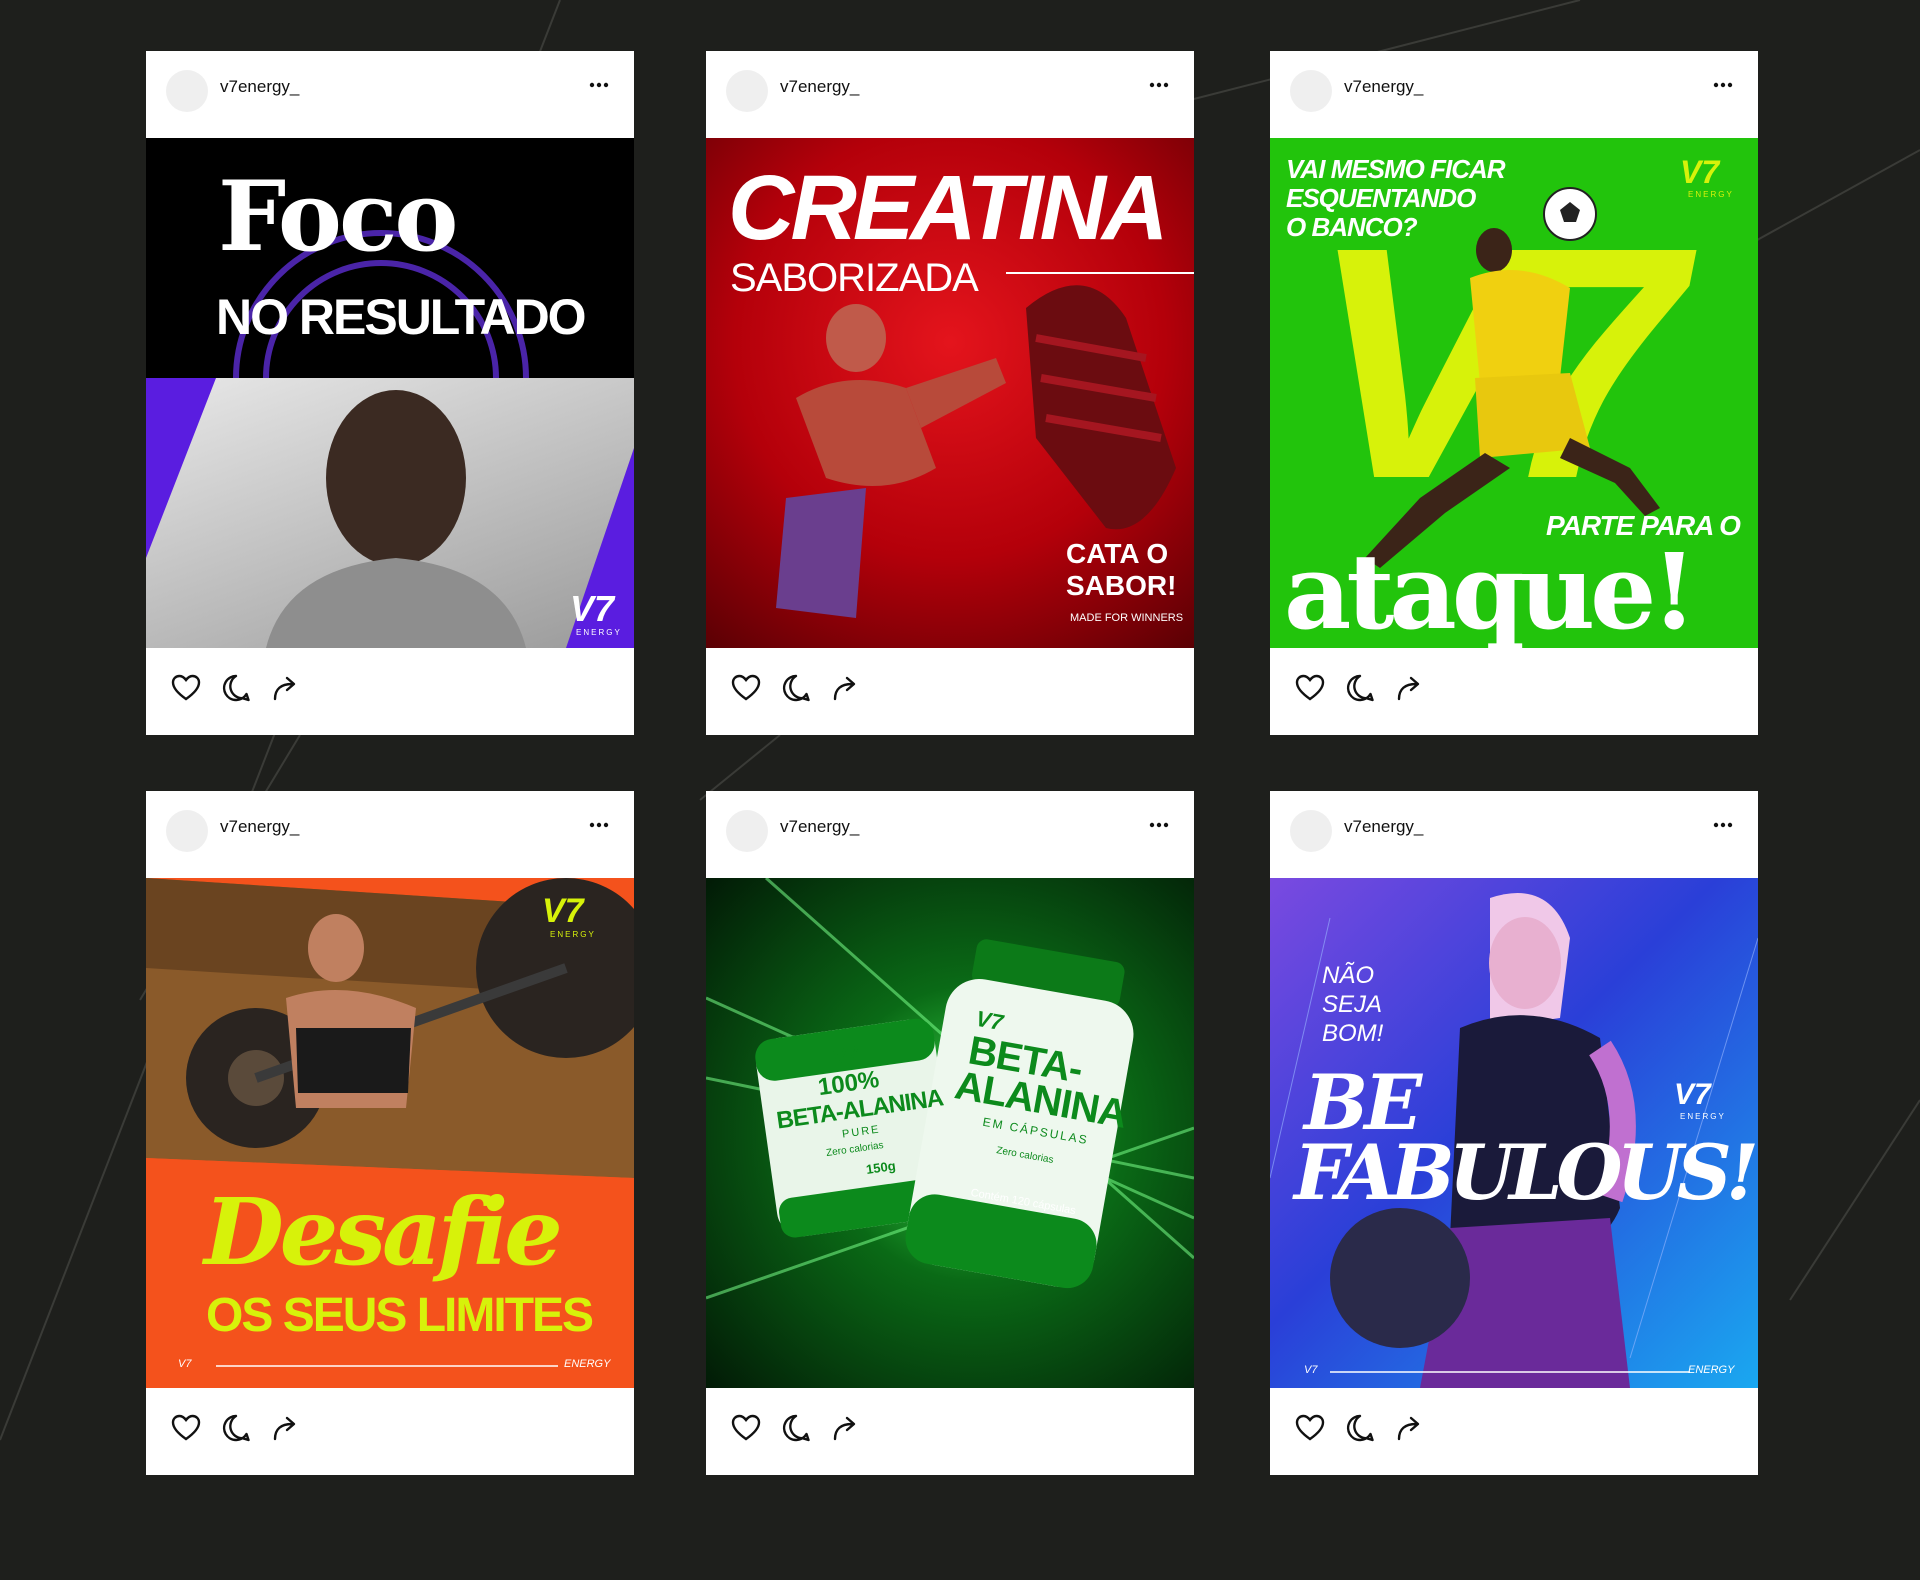  I want to click on post-headline: ataque!, so click(1490, 589).